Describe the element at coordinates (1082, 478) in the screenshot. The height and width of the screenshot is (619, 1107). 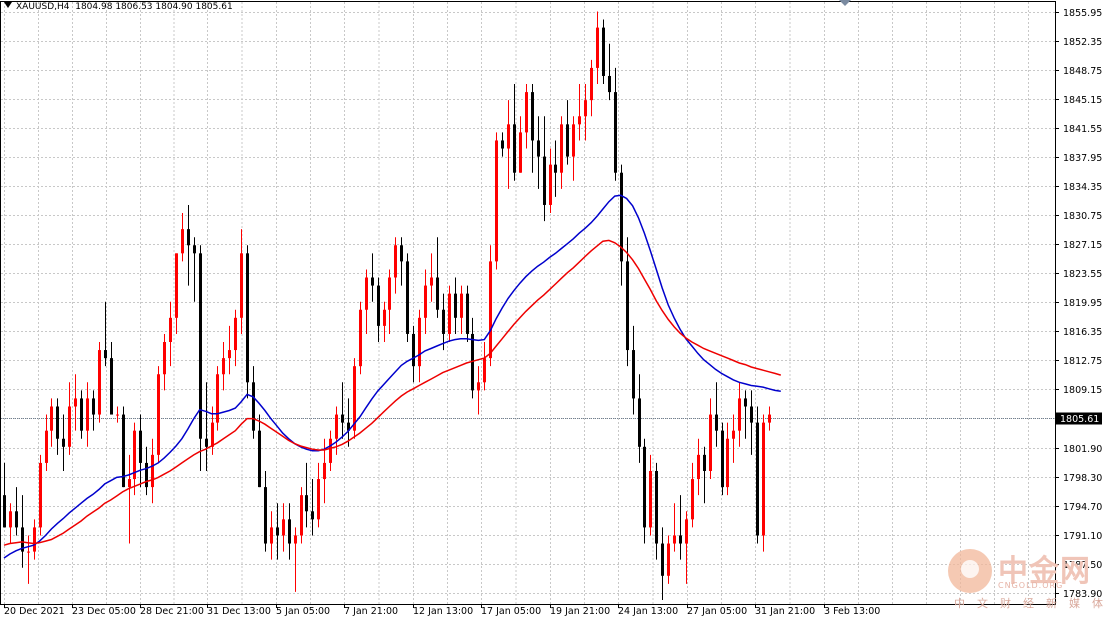
I see `y-tick-label: 1798.30` at that location.